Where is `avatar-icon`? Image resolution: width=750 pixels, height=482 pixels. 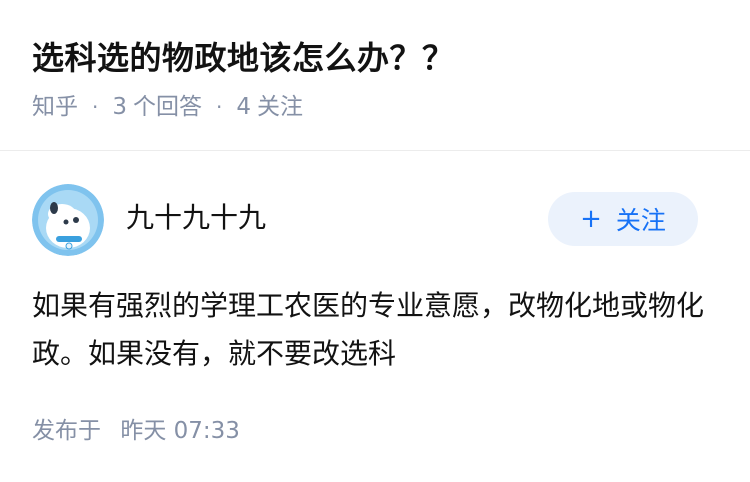 avatar-icon is located at coordinates (68, 220).